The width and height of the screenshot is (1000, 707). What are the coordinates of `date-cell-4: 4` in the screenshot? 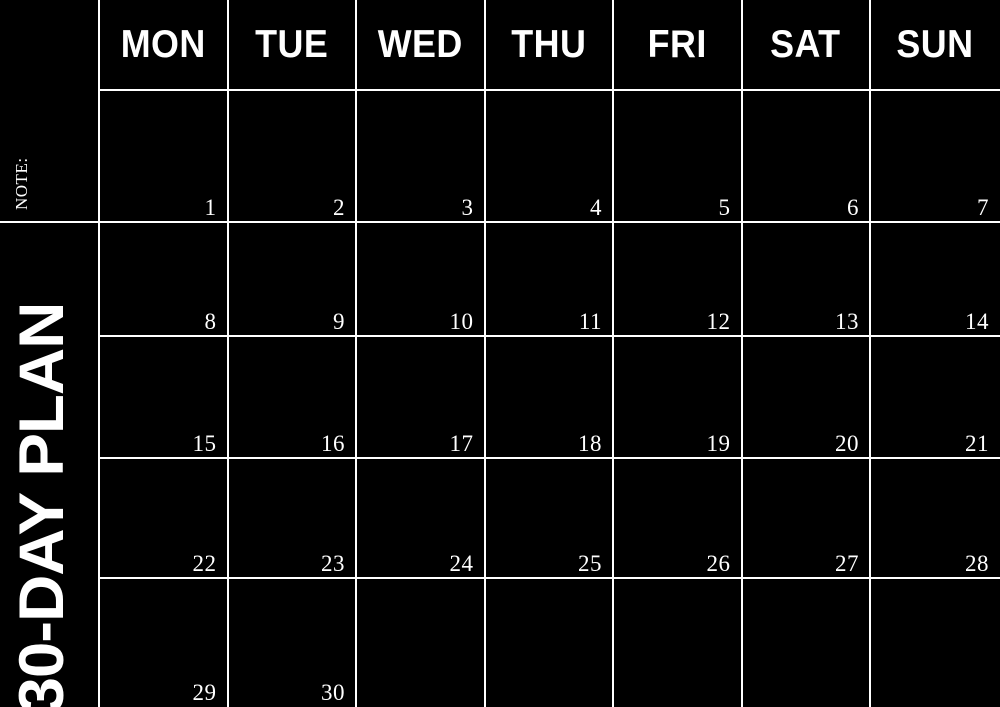 It's located at (549, 156).